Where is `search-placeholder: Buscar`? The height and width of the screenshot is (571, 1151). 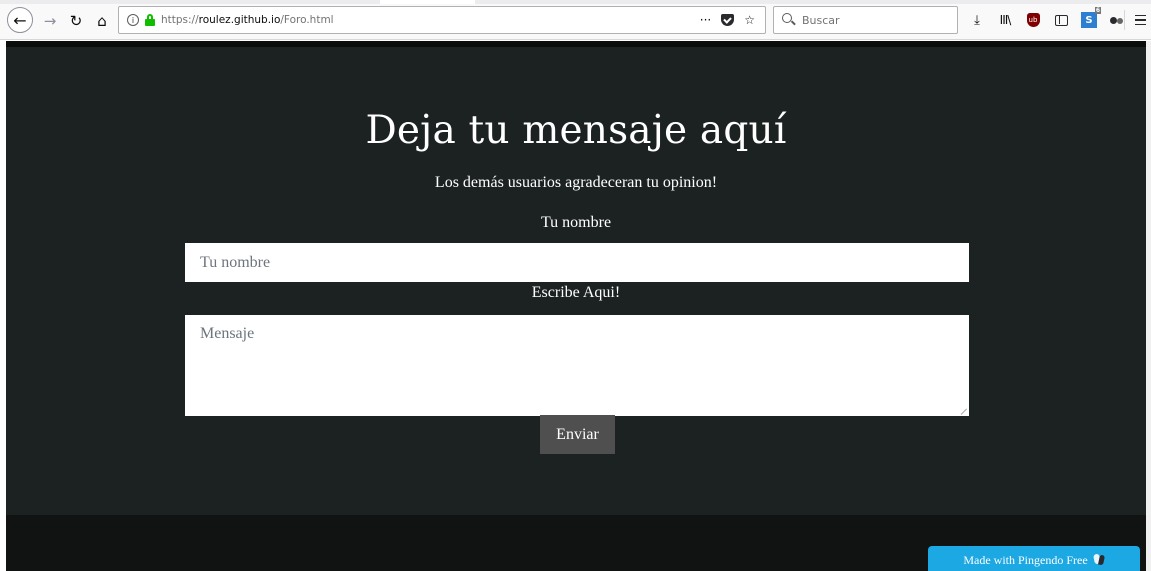 search-placeholder: Buscar is located at coordinates (821, 20).